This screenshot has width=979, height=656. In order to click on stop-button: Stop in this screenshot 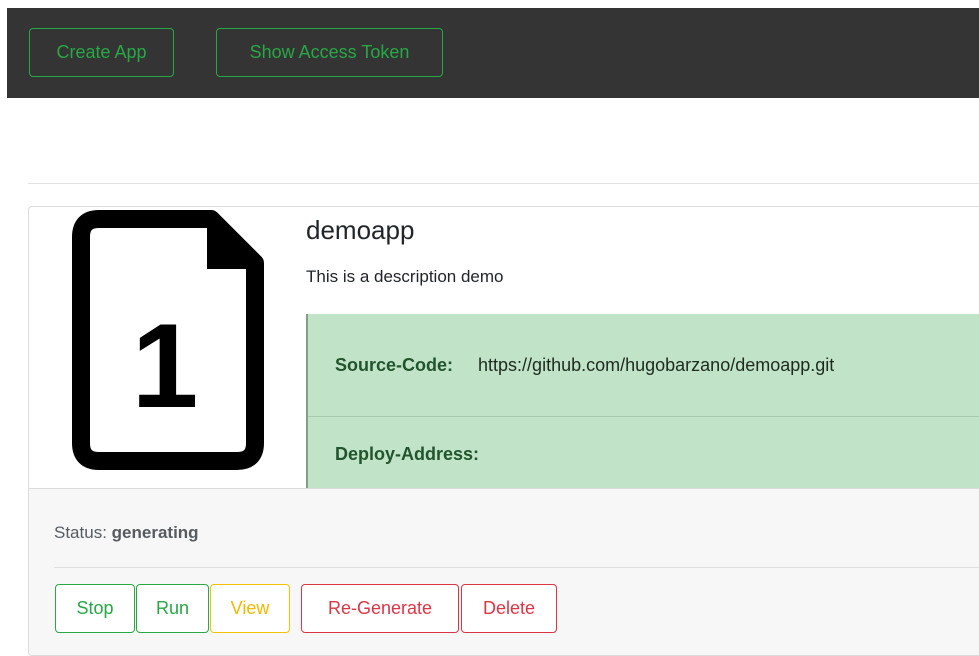, I will do `click(95, 608)`.